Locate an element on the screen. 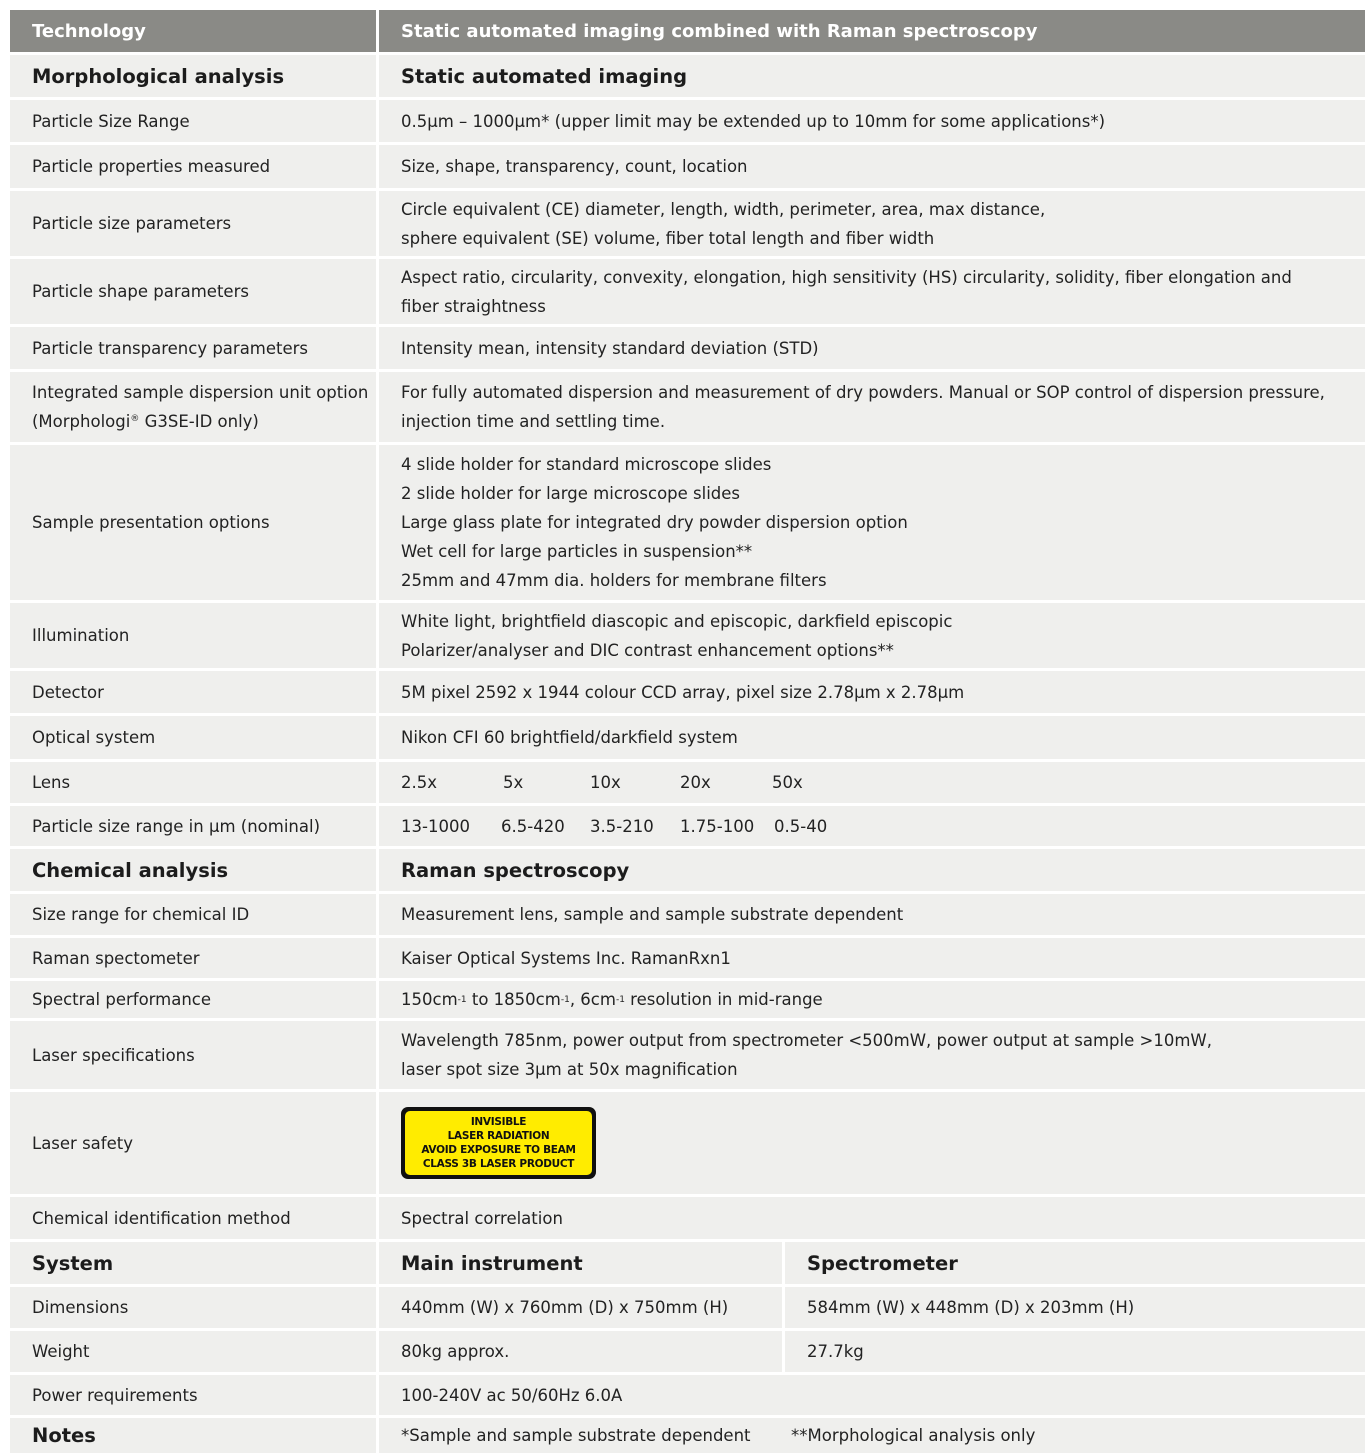 The height and width of the screenshot is (1453, 1366). row-value: 2.5x 5x 10x 20x 50x is located at coordinates (872, 782).